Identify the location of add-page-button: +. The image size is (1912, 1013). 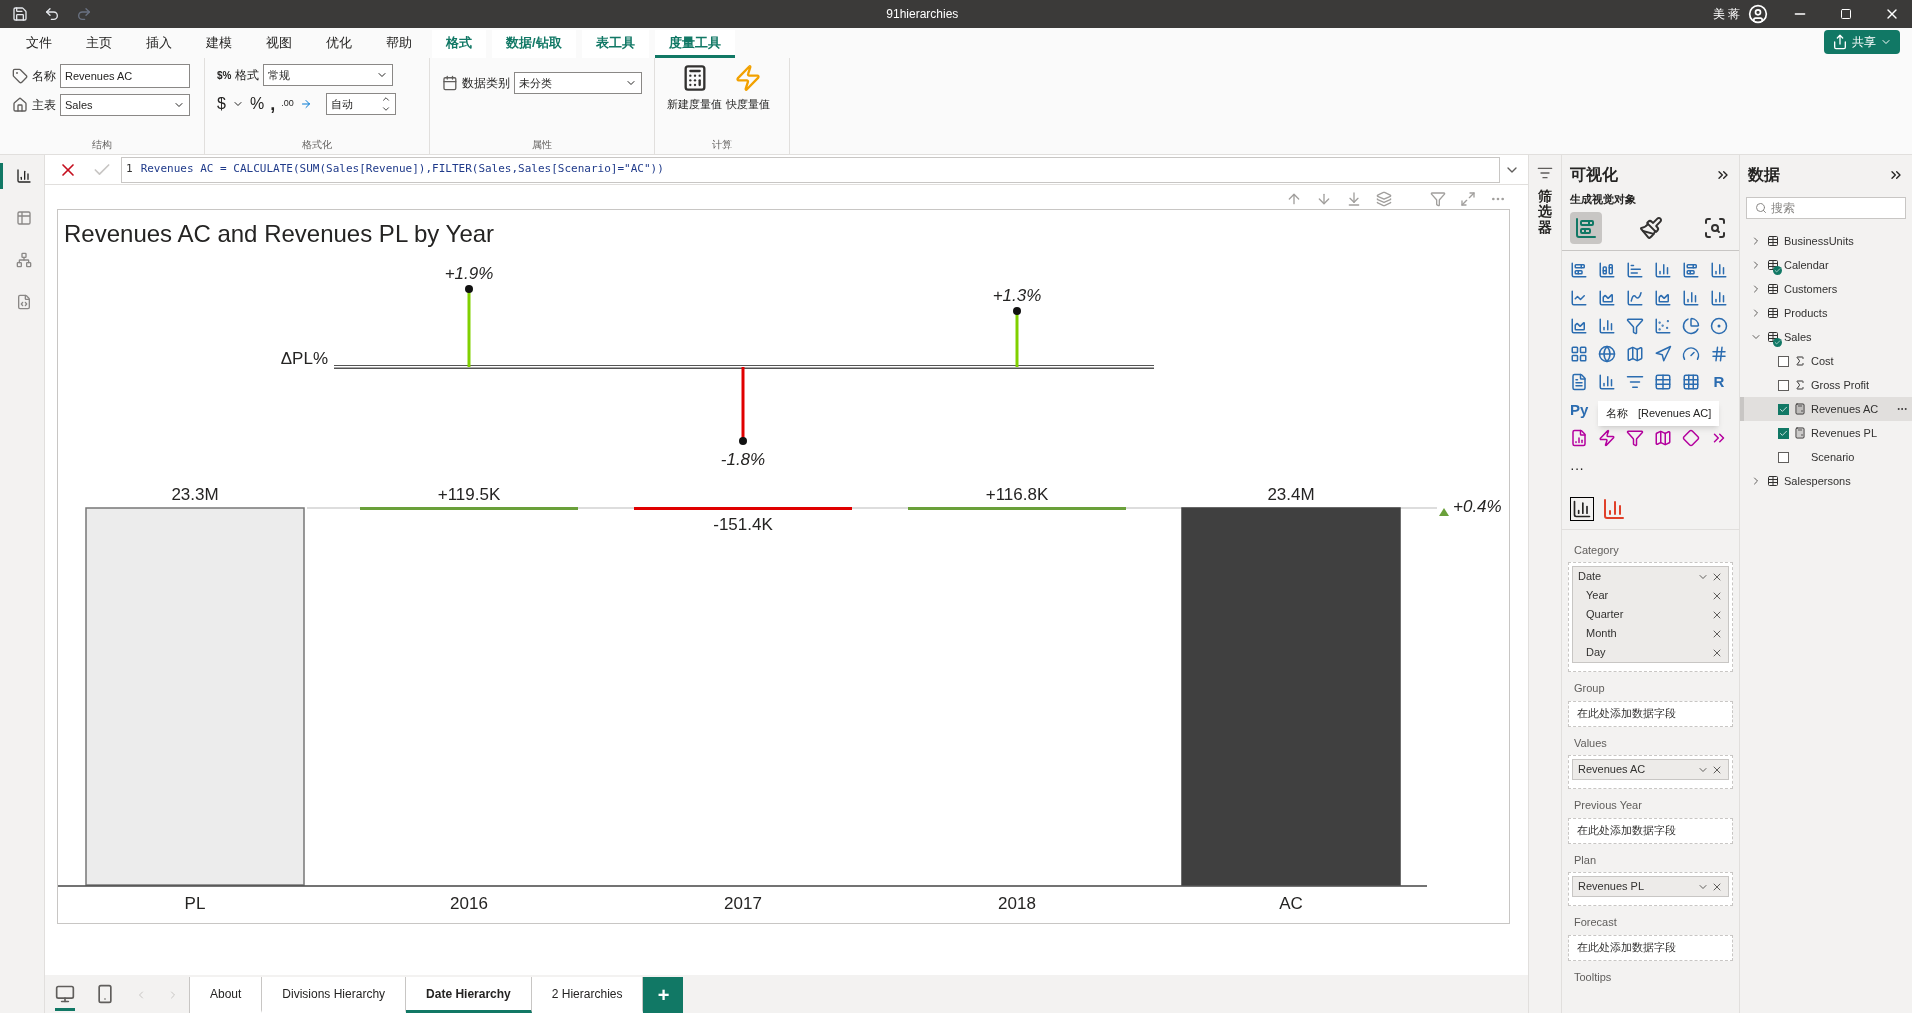
(663, 995).